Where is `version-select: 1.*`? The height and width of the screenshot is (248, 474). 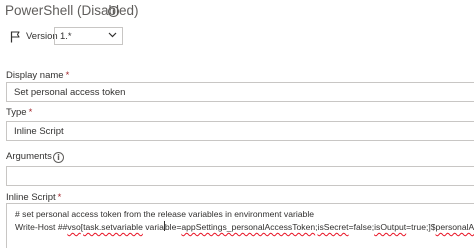
version-select: 1.* is located at coordinates (88, 36).